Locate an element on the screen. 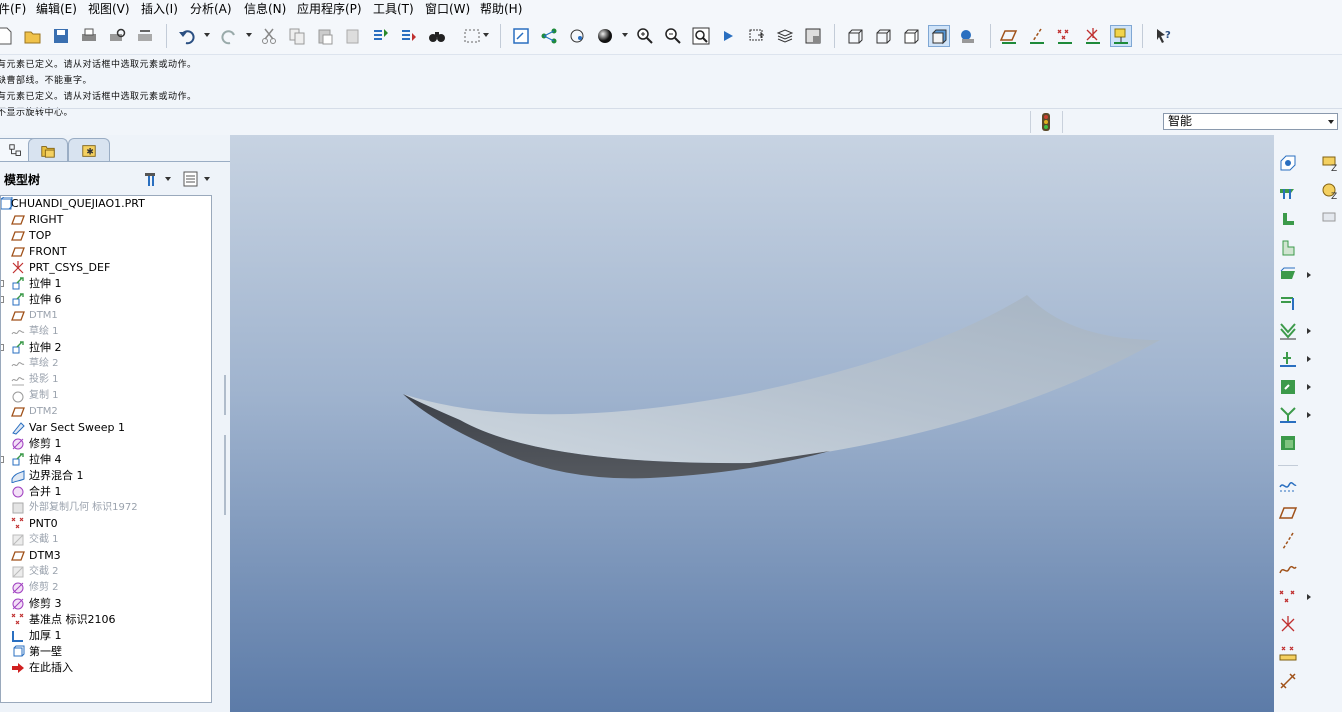  paste-icon is located at coordinates (325, 36).